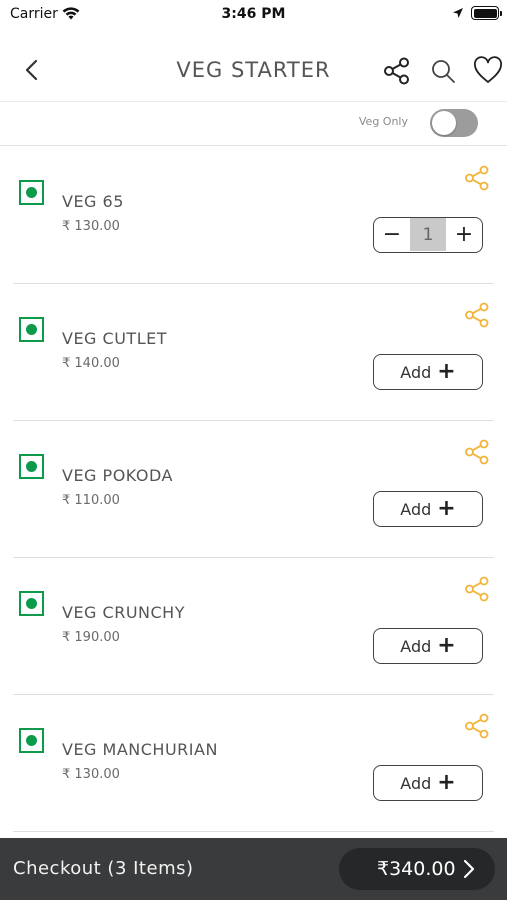  I want to click on status-time: 3:46 PM, so click(253, 14).